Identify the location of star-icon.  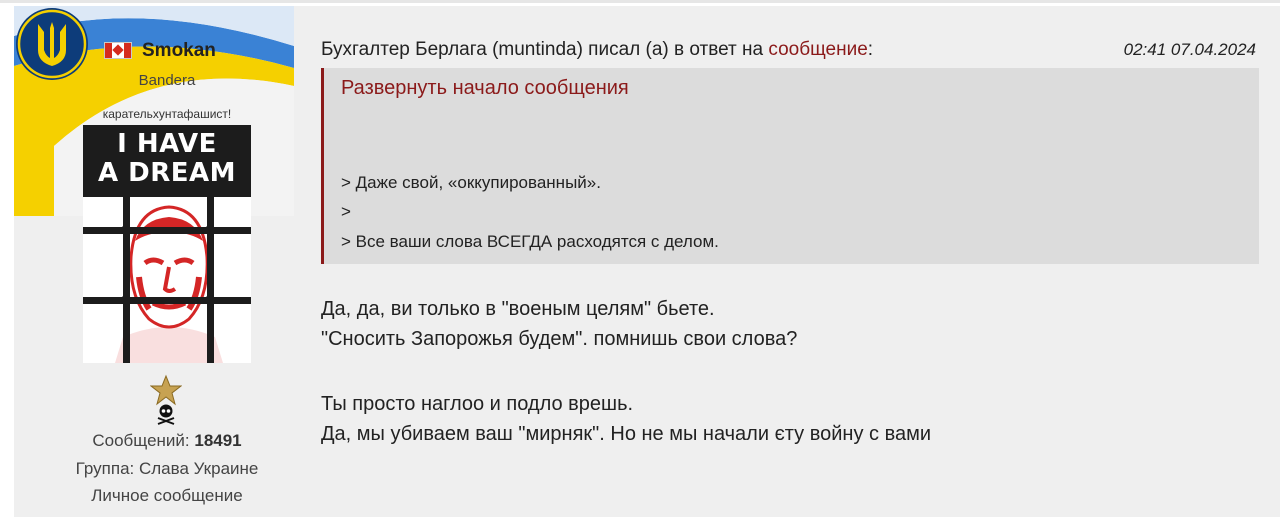
(166, 390).